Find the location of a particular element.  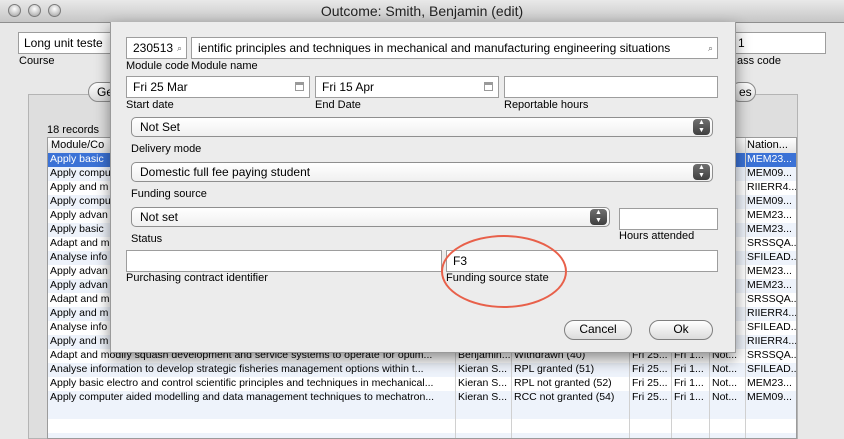

purchasing-contract-field is located at coordinates (284, 261).